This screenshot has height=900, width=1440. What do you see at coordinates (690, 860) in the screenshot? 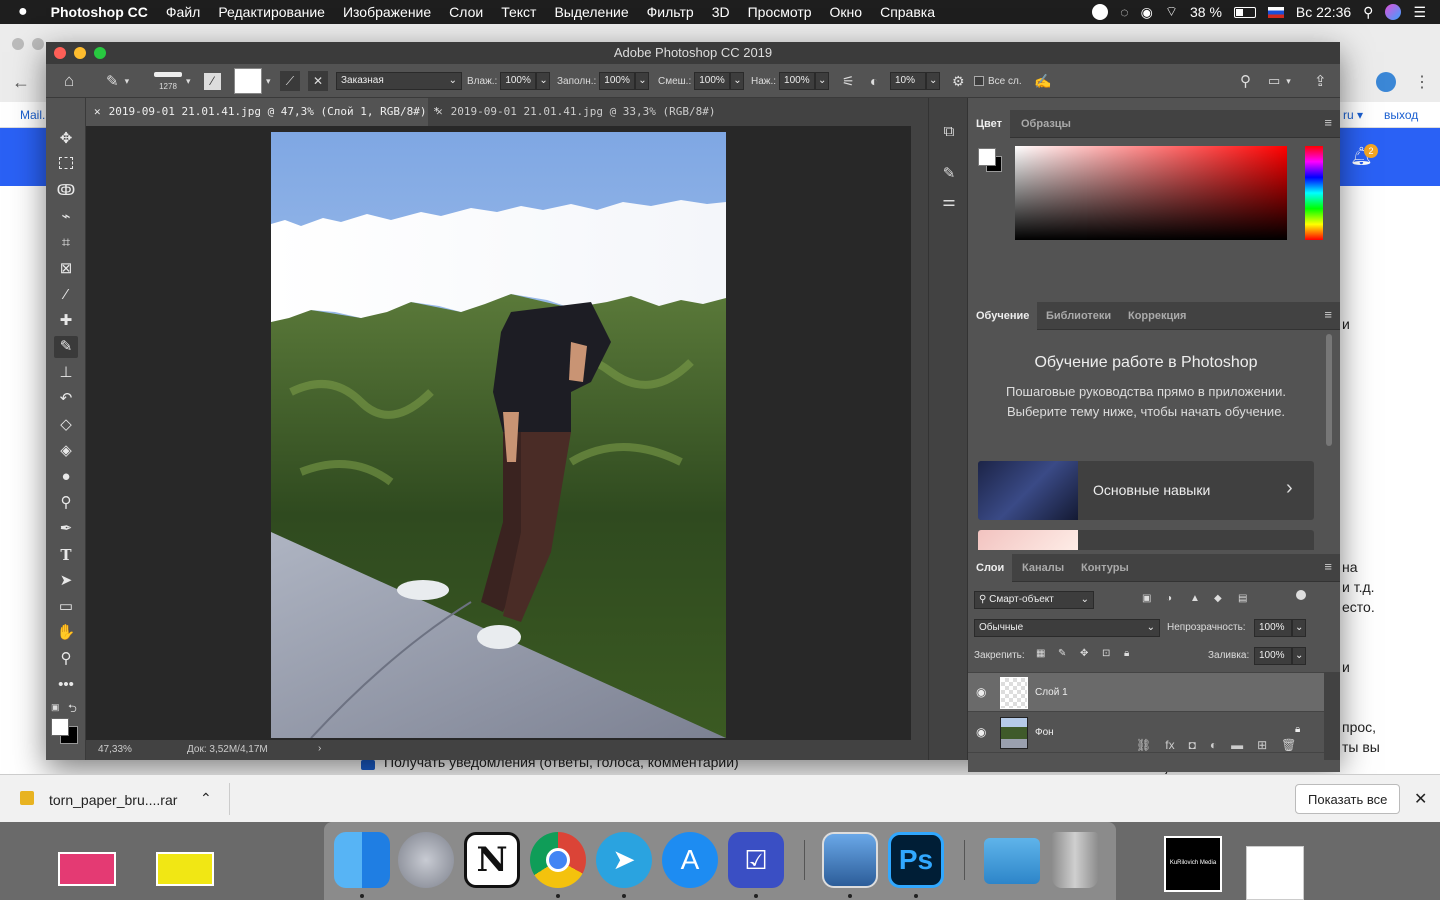
I see `app-store-icon: A` at bounding box center [690, 860].